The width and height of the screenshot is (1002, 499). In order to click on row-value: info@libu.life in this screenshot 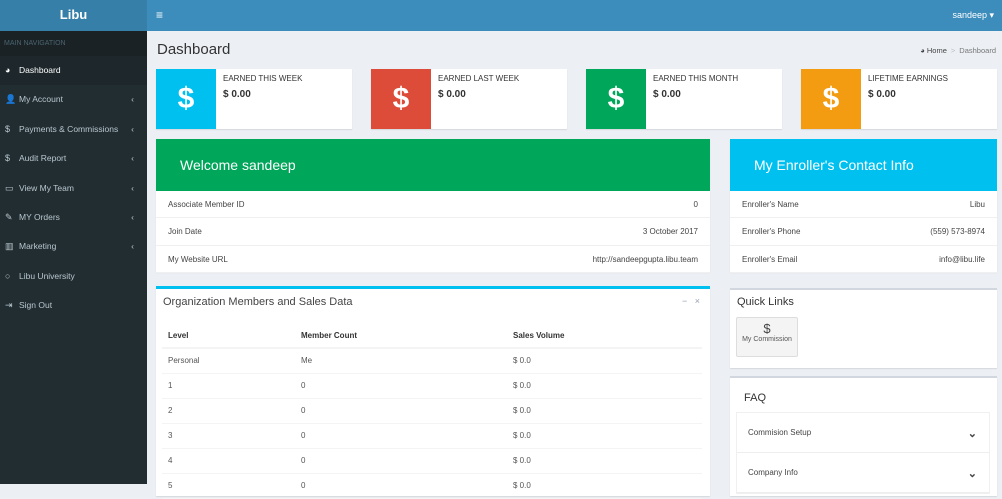, I will do `click(962, 259)`.